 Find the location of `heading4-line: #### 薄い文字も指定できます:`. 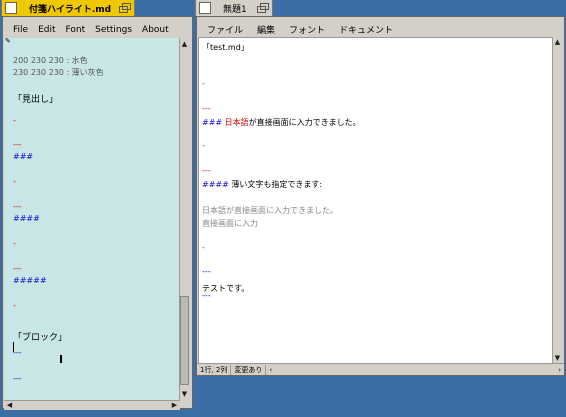

heading4-line: #### 薄い文字も指定できます: is located at coordinates (262, 184).